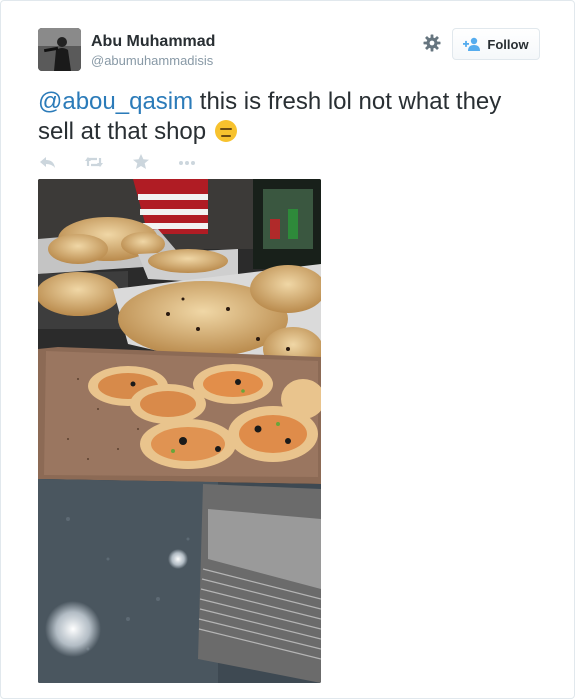  I want to click on user-display-name: Abu Muhammad, so click(153, 42).